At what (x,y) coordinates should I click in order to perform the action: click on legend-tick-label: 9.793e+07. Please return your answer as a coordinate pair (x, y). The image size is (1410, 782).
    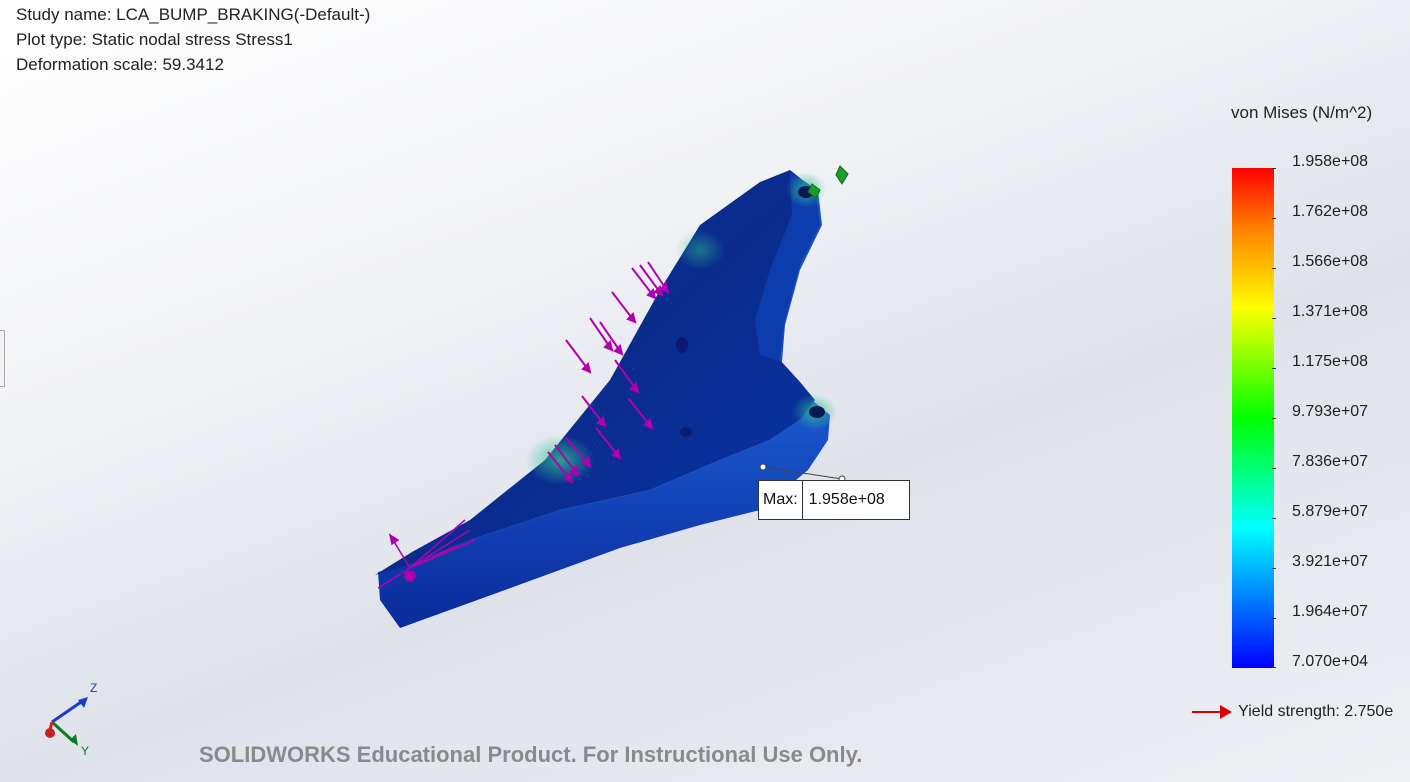
    Looking at the image, I should click on (1330, 411).